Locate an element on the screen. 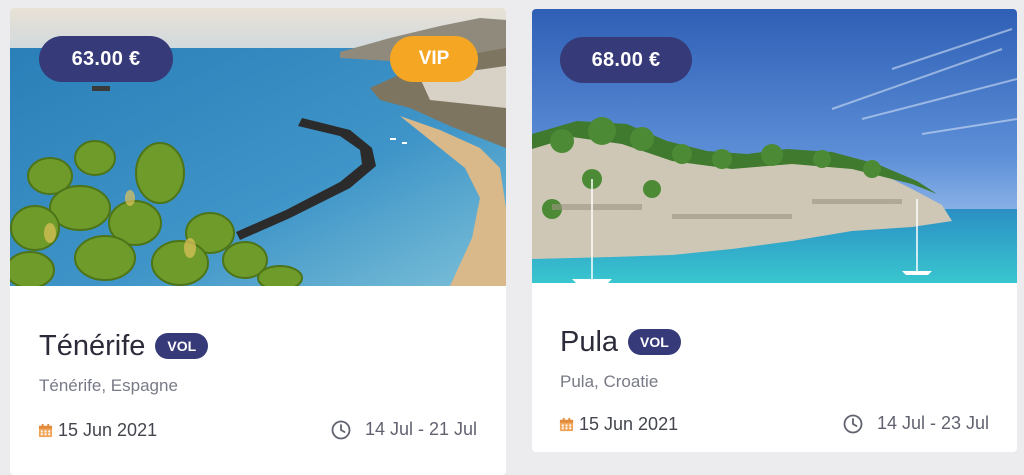  card-location: Ténérife, Espagne is located at coordinates (108, 385).